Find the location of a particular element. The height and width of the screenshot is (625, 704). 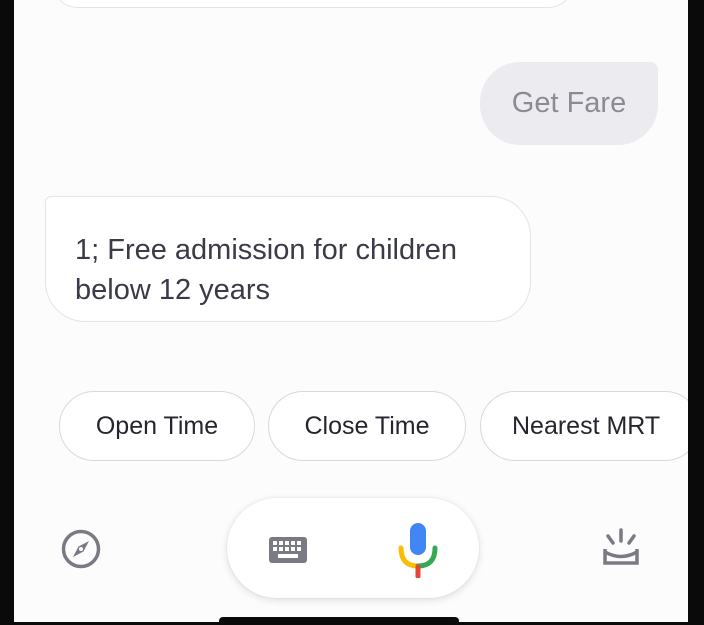

chip-close-time: Close Time is located at coordinates (367, 426).